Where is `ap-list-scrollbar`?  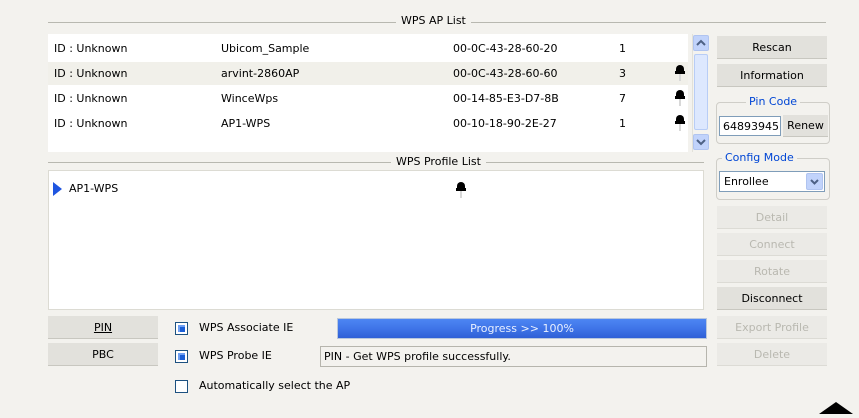 ap-list-scrollbar is located at coordinates (701, 93).